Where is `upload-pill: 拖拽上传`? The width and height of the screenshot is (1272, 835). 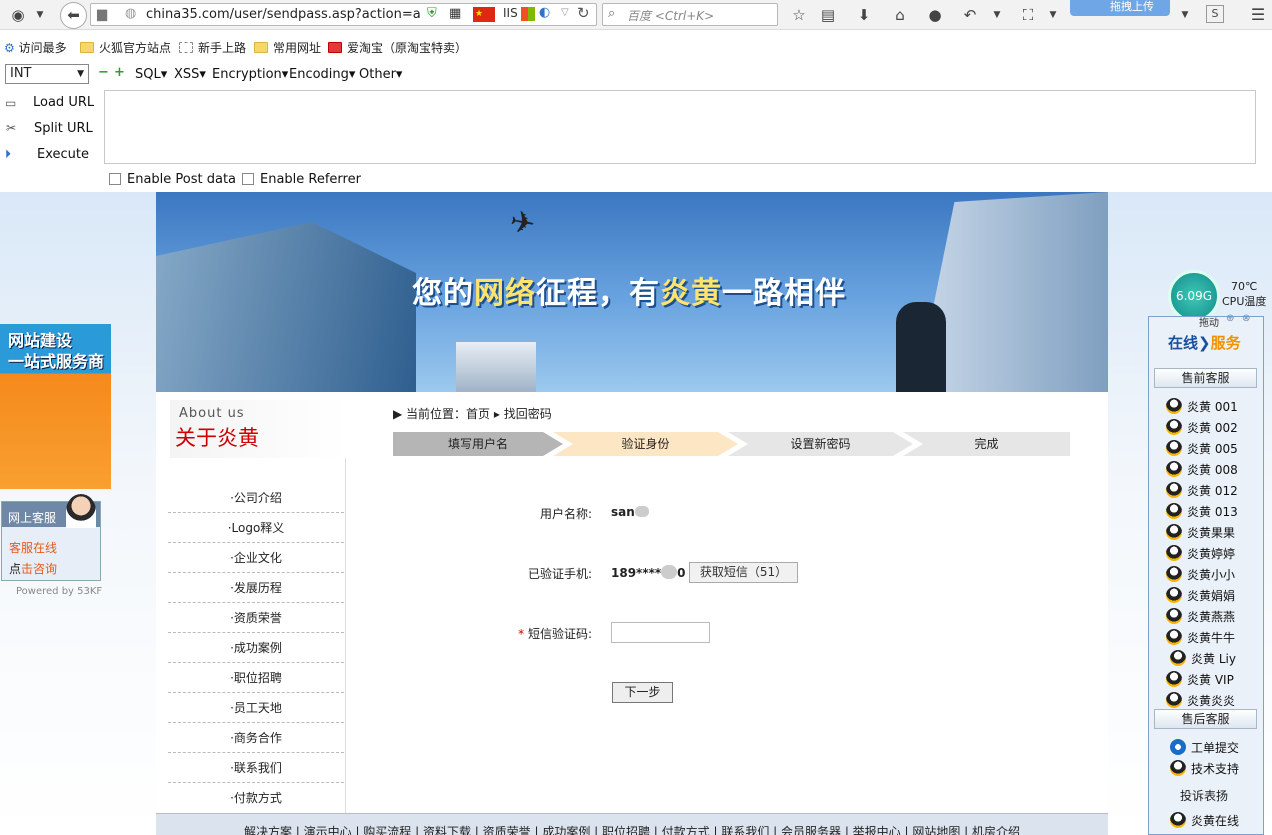 upload-pill: 拖拽上传 is located at coordinates (1120, 8).